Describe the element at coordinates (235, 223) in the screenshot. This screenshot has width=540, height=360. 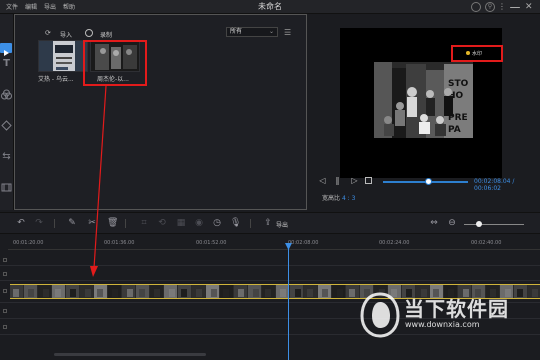
I see `voiceover-mic-icon: 🎙` at that location.